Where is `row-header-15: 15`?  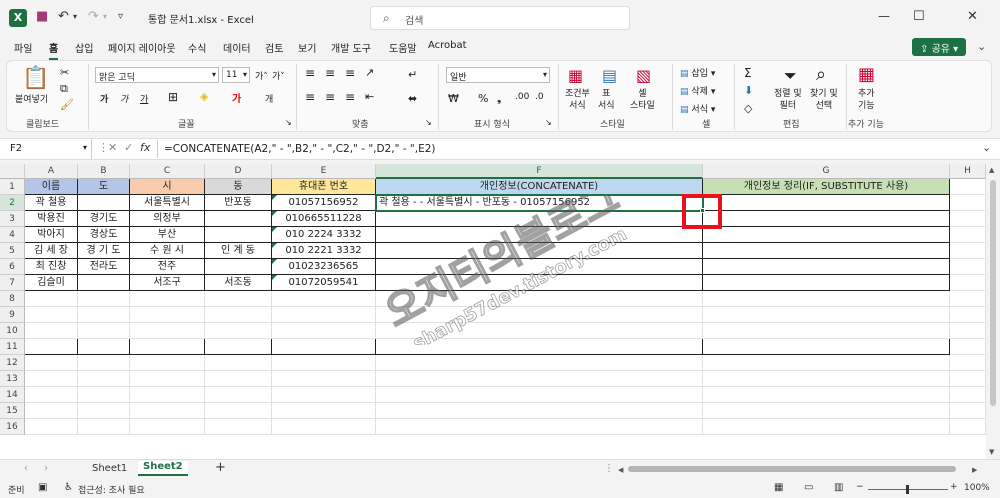
row-header-15: 15 is located at coordinates (12, 411).